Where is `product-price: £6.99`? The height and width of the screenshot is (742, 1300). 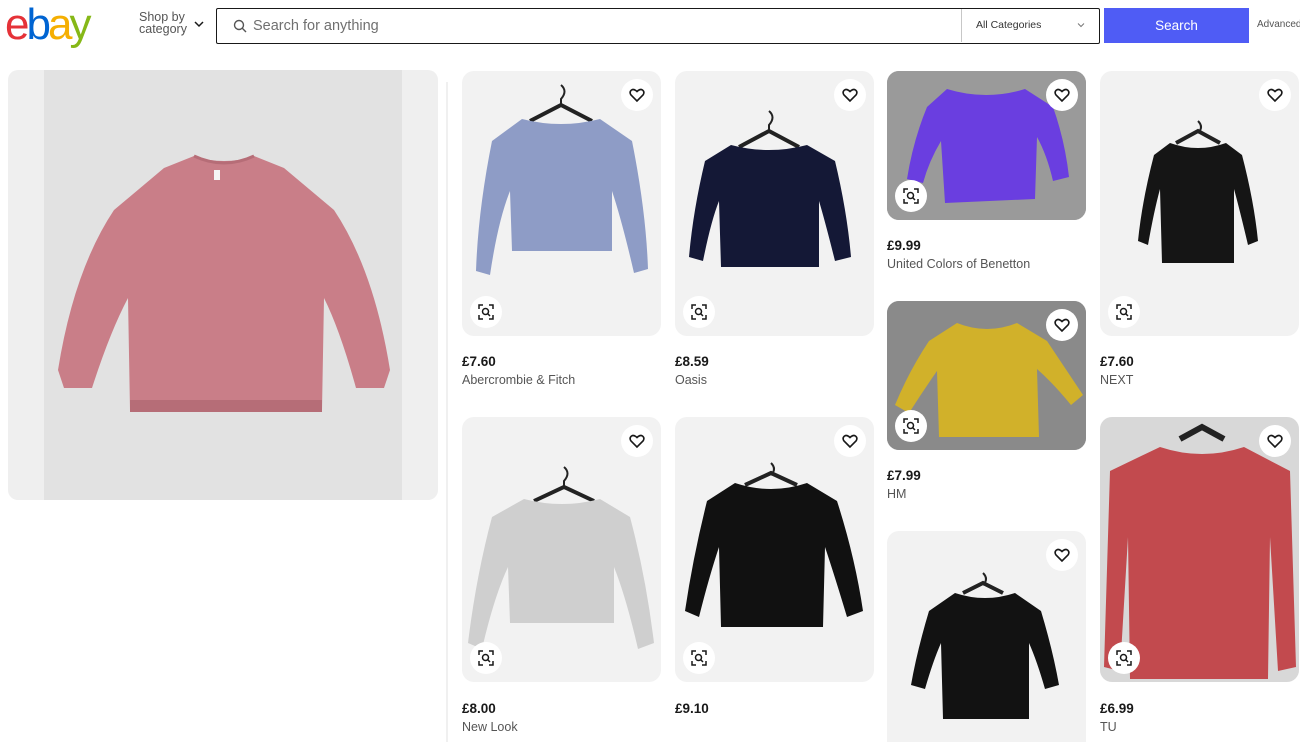
product-price: £6.99 is located at coordinates (1117, 708).